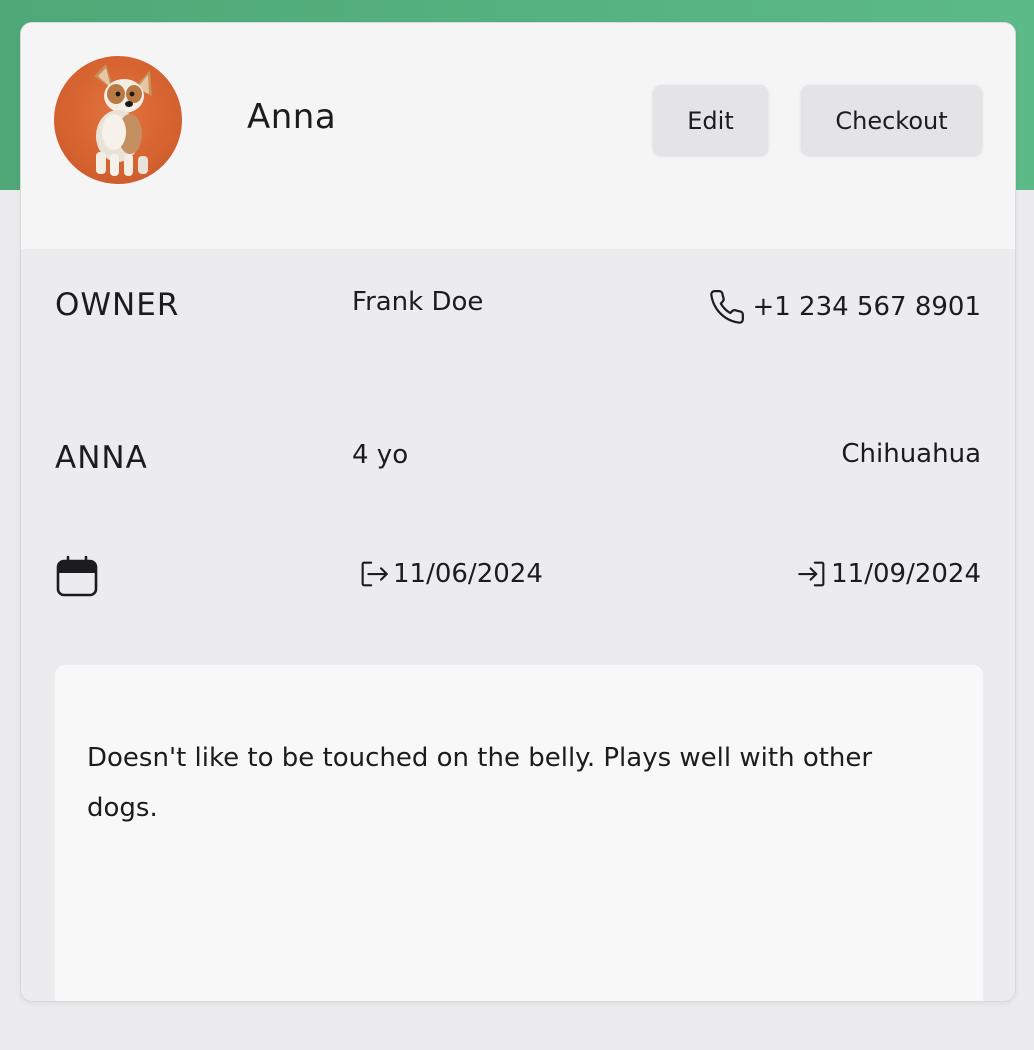  I want to click on pet-avatar, so click(118, 120).